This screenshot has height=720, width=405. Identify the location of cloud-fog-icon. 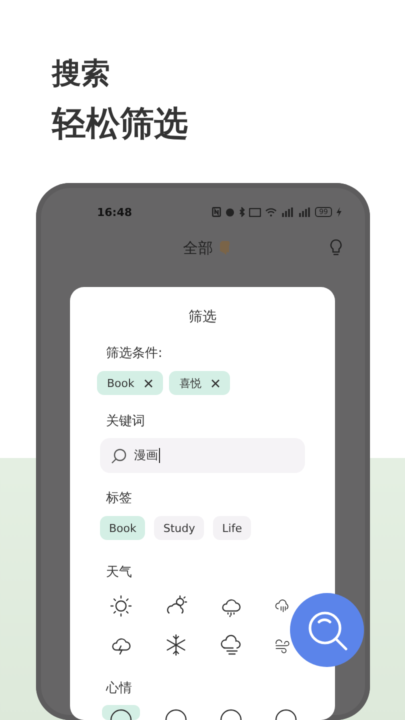
(230, 645).